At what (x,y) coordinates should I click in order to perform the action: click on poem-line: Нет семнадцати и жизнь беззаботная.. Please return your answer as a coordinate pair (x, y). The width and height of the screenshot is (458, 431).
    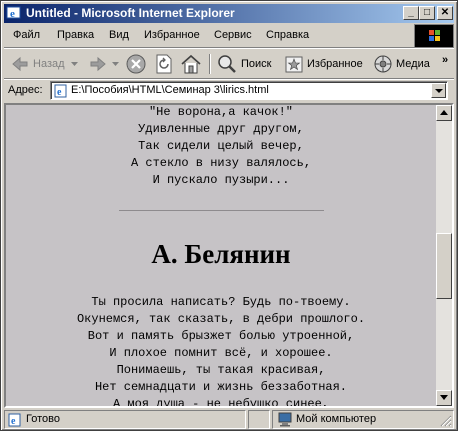
    Looking at the image, I should click on (221, 387).